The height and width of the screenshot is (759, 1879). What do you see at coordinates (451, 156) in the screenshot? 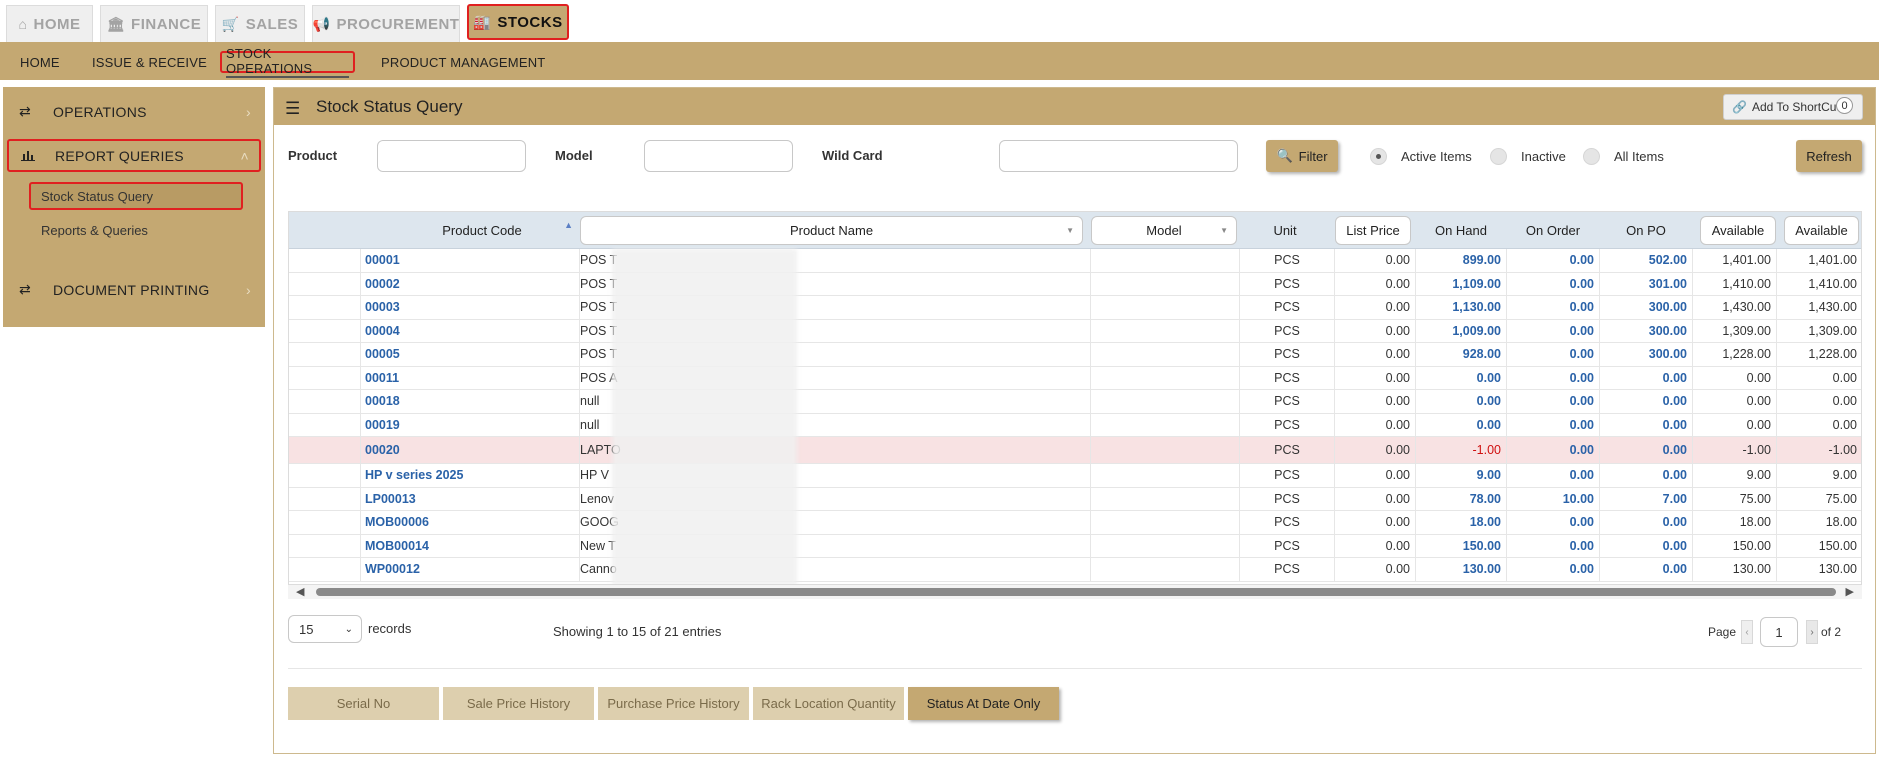
I see `product-input` at bounding box center [451, 156].